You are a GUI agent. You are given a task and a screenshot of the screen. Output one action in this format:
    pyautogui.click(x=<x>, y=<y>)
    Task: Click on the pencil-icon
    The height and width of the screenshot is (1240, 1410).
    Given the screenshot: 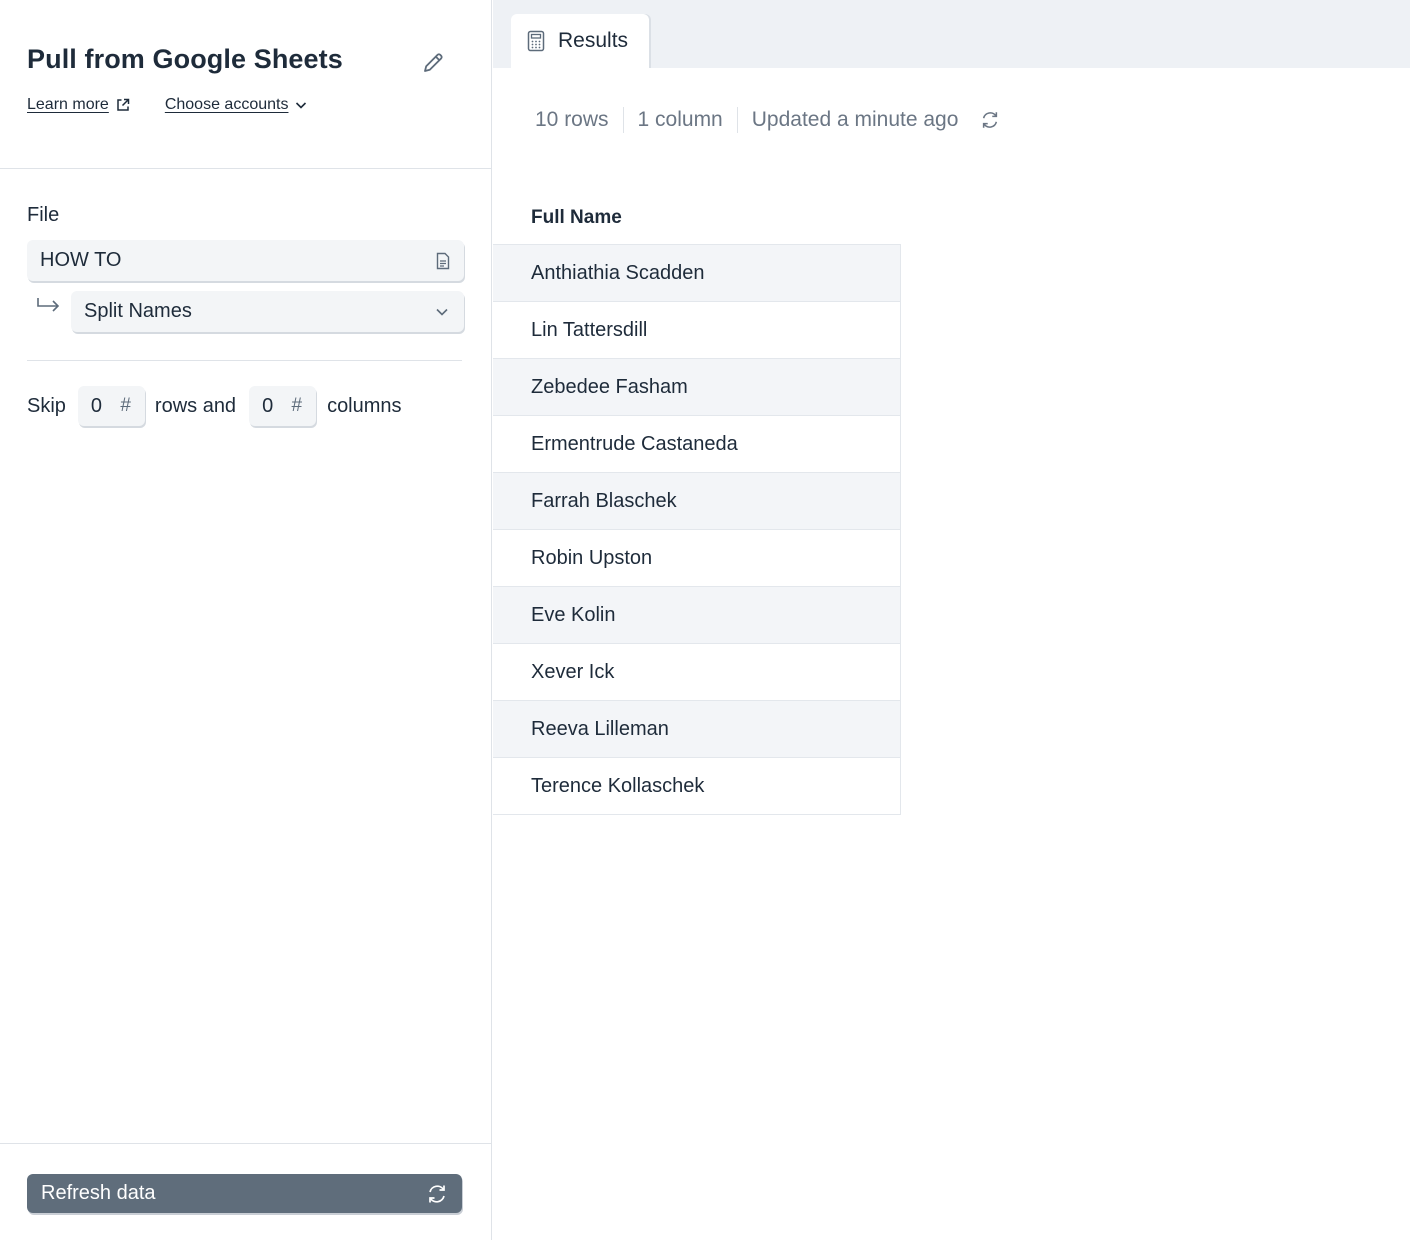 What is the action you would take?
    pyautogui.click(x=433, y=62)
    